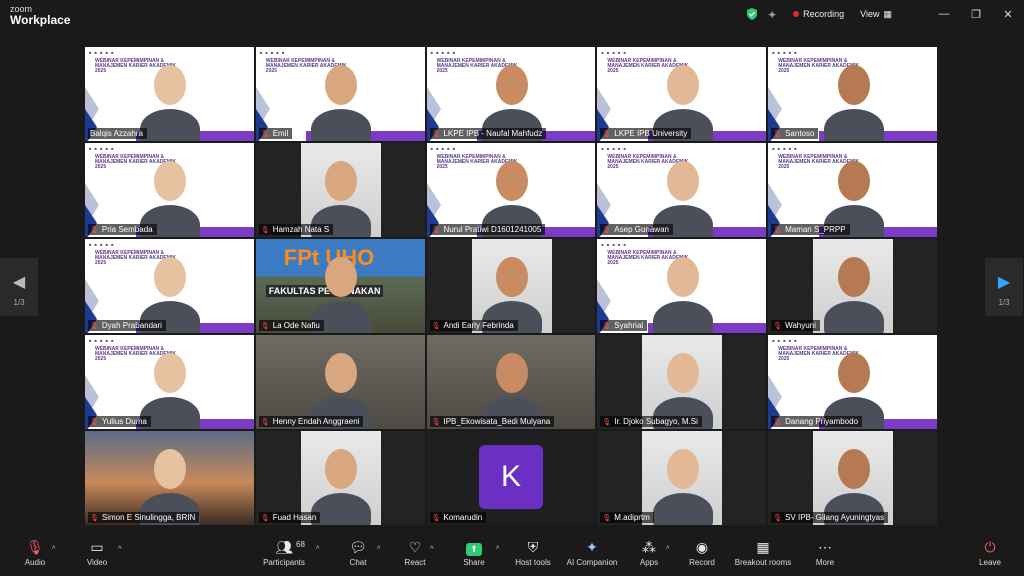 The image size is (1024, 576). What do you see at coordinates (1008, 14) in the screenshot?
I see `close-button: ✕` at bounding box center [1008, 14].